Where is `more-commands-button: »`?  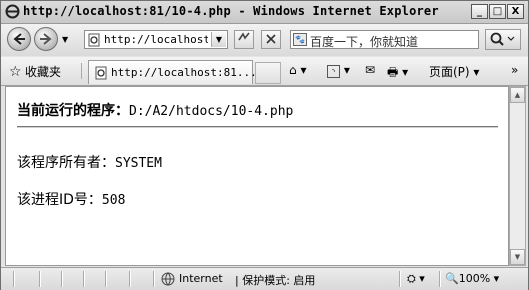 more-commands-button: » is located at coordinates (514, 70).